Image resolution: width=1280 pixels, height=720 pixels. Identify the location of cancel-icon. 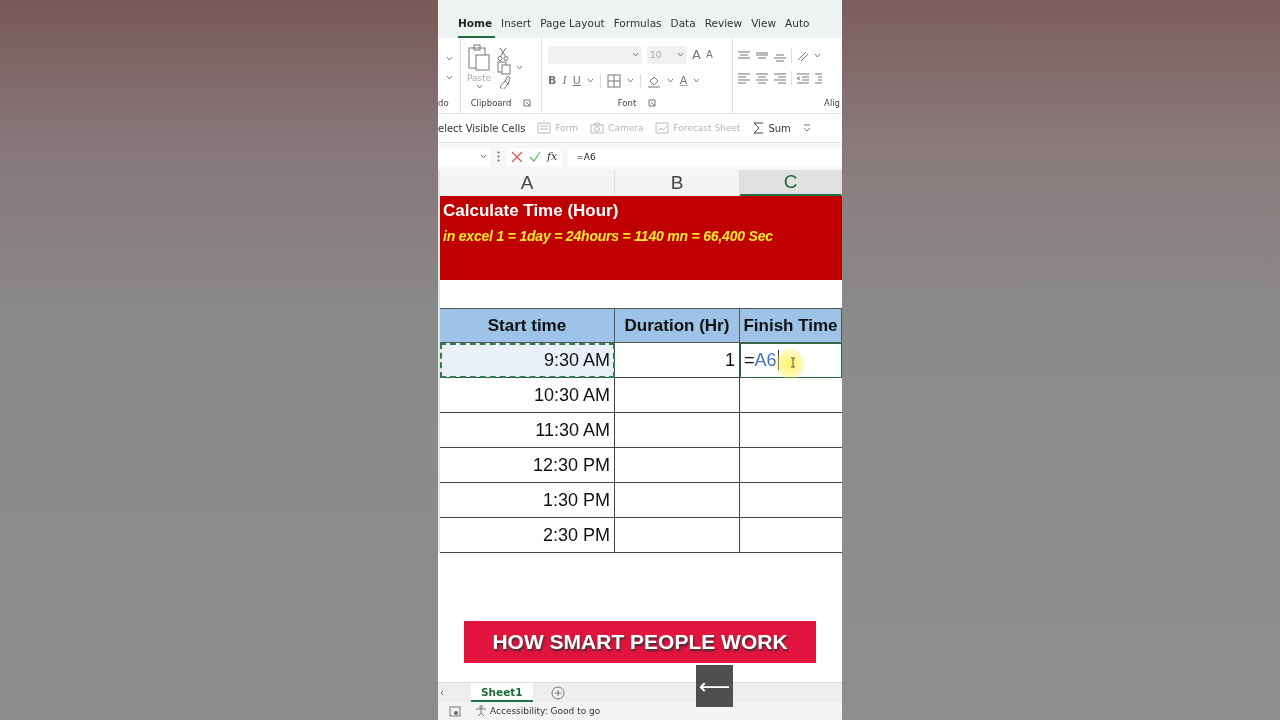
(517, 156).